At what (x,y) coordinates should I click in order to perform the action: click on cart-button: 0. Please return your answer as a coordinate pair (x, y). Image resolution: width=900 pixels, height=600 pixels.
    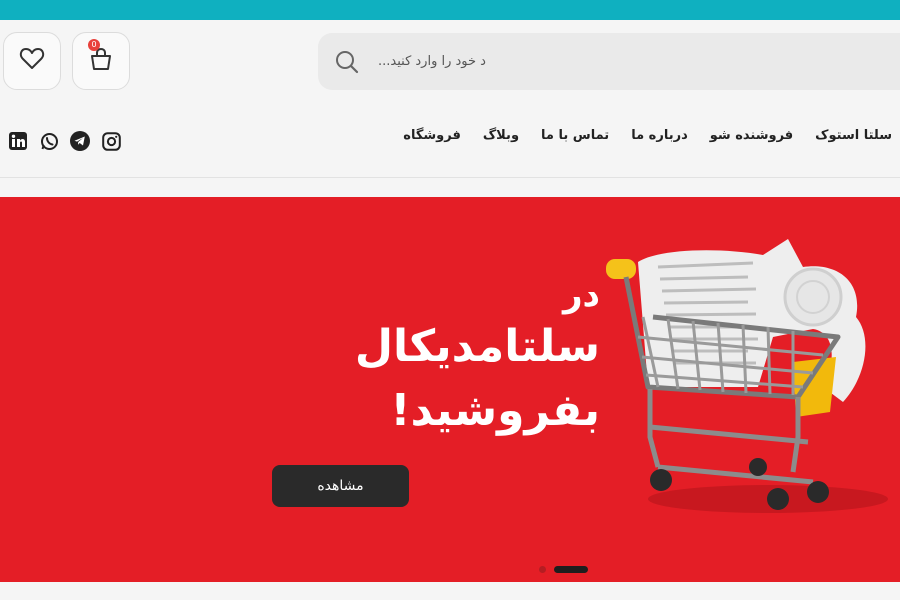
    Looking at the image, I should click on (101, 61).